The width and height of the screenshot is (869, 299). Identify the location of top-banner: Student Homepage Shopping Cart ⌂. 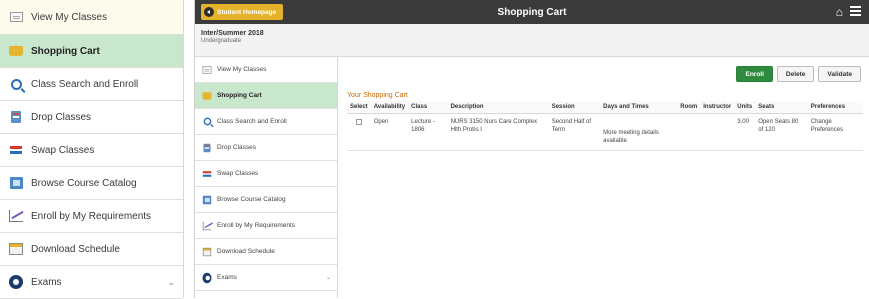
(532, 12).